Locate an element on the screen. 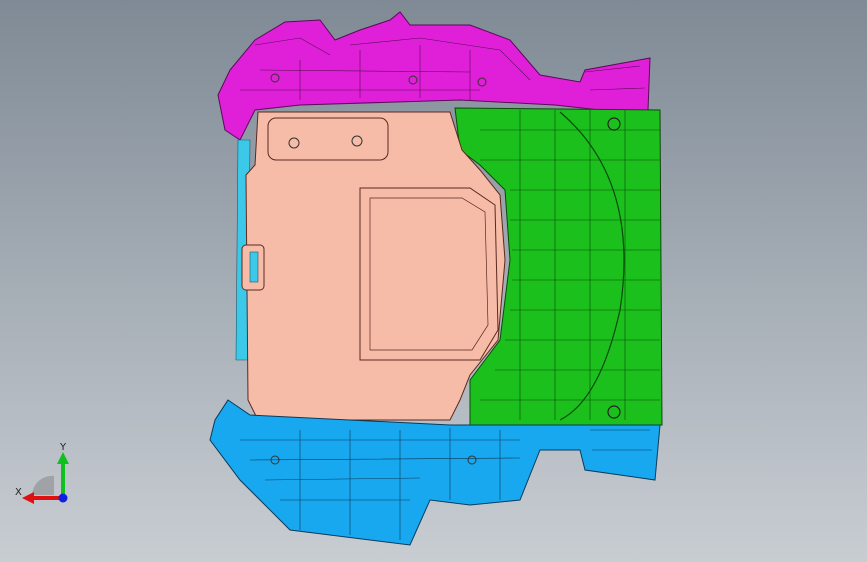  y-axis-label: Y is located at coordinates (63, 447).